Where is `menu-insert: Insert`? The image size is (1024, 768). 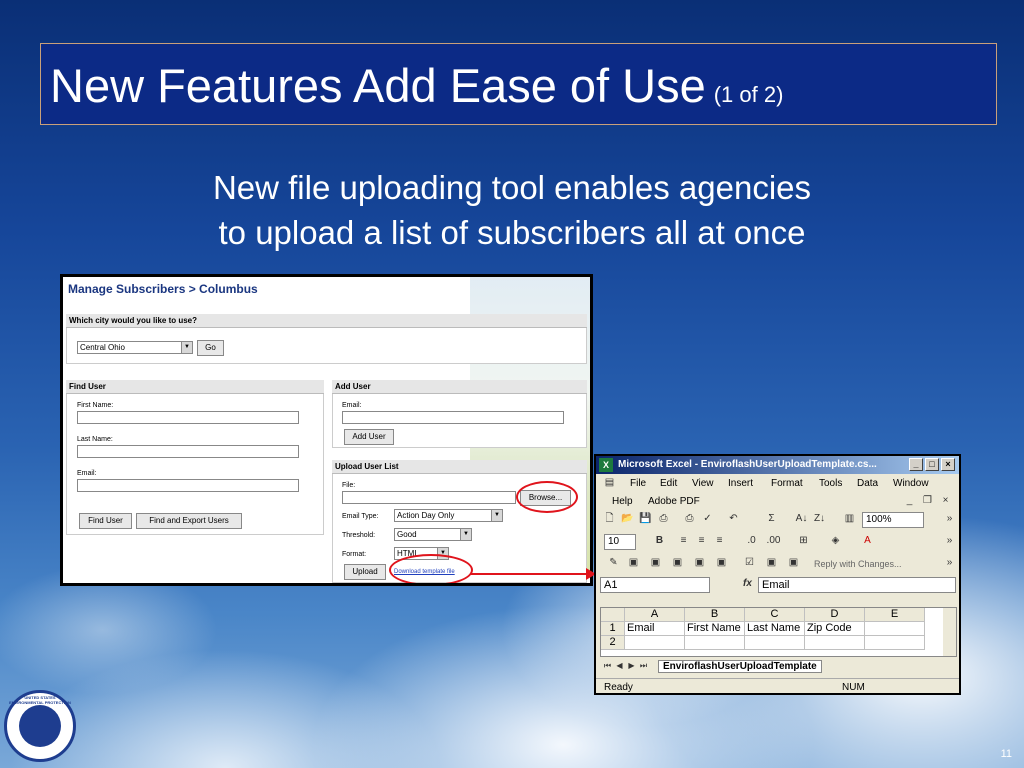
menu-insert: Insert is located at coordinates (740, 483).